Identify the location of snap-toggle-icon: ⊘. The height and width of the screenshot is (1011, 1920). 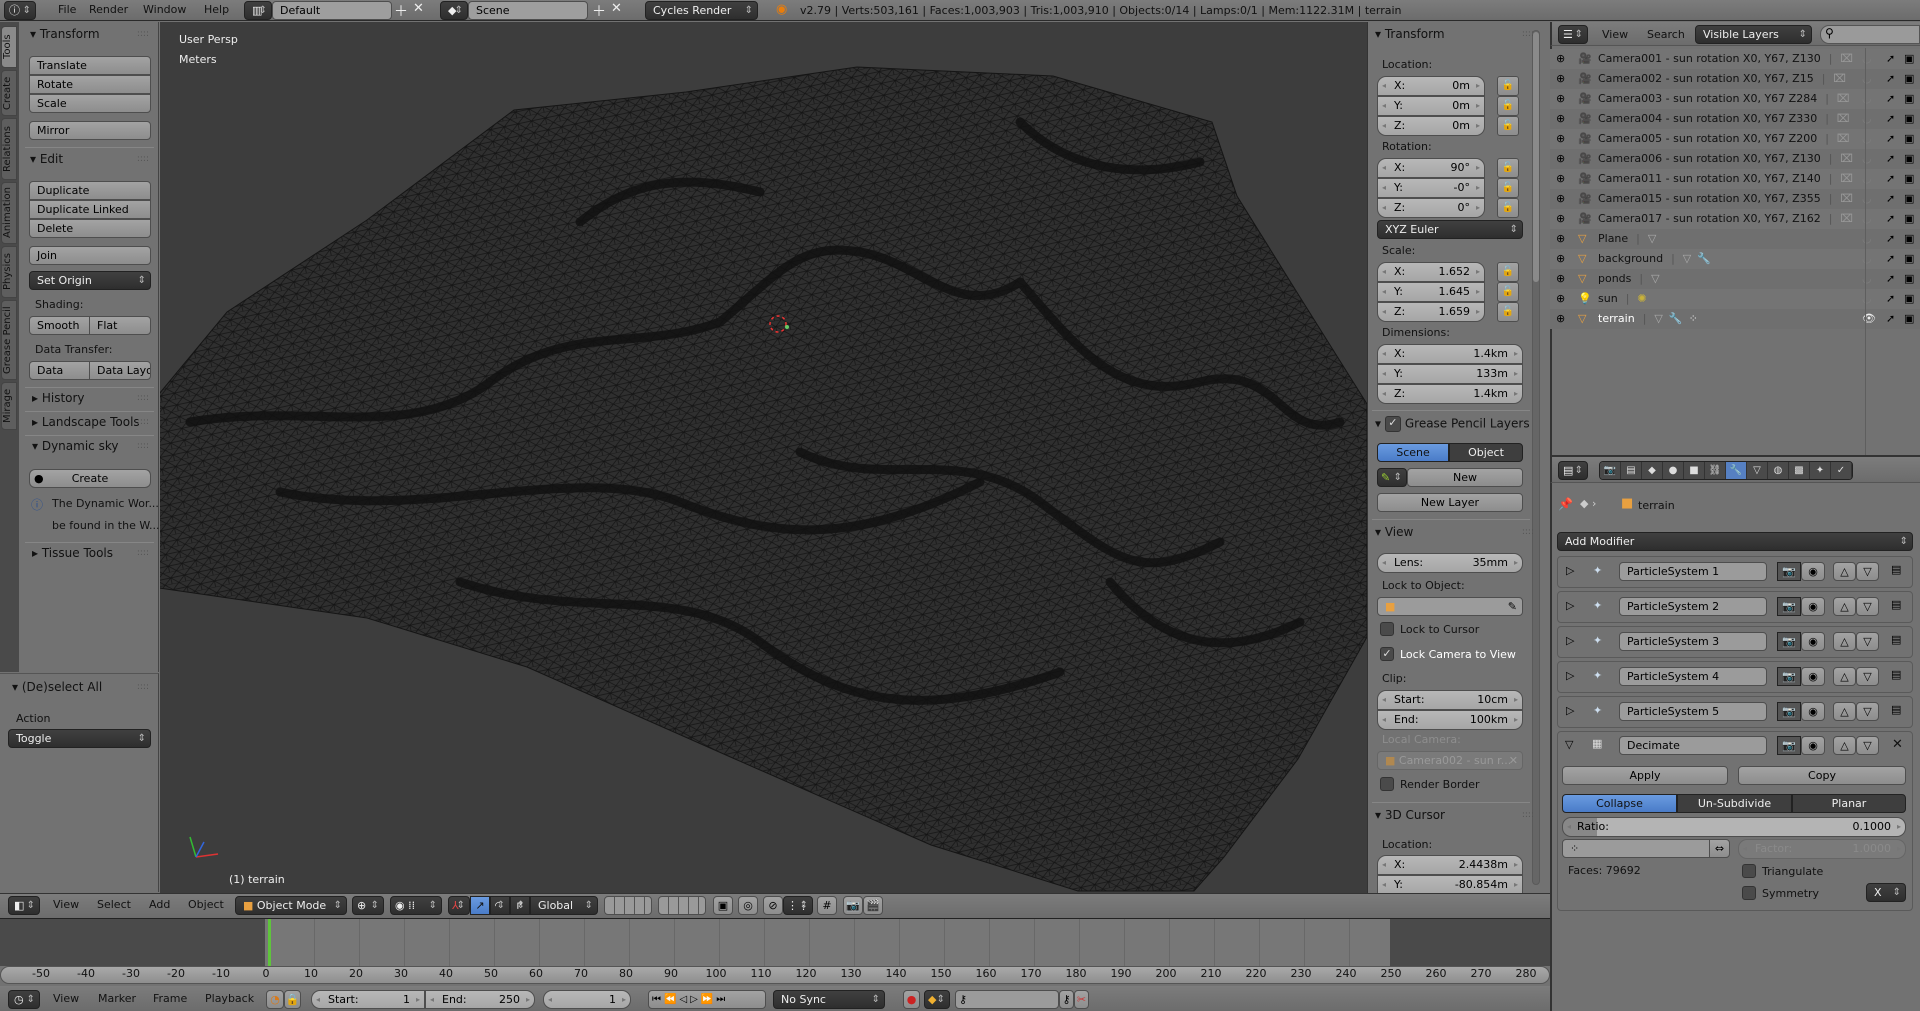
(773, 905).